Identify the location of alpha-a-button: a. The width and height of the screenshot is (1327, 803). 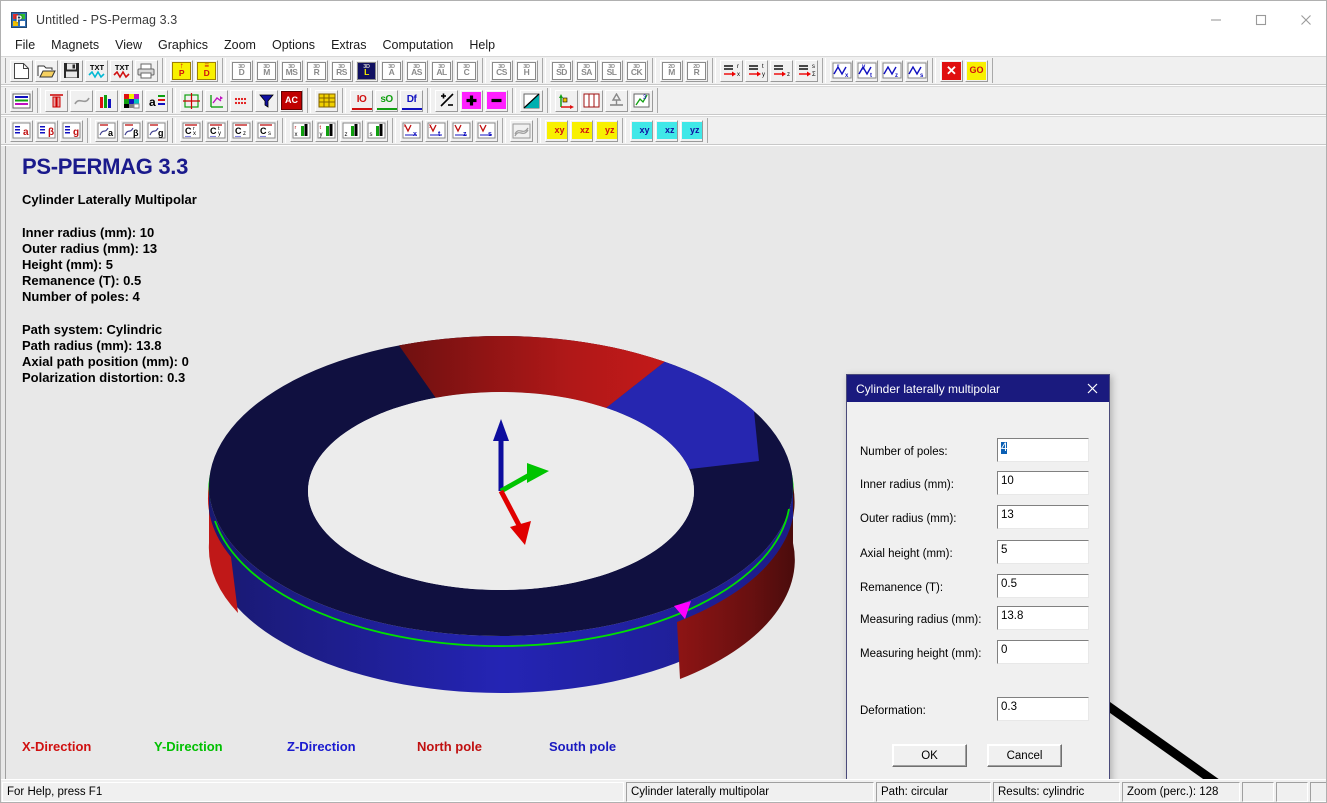
(21, 130).